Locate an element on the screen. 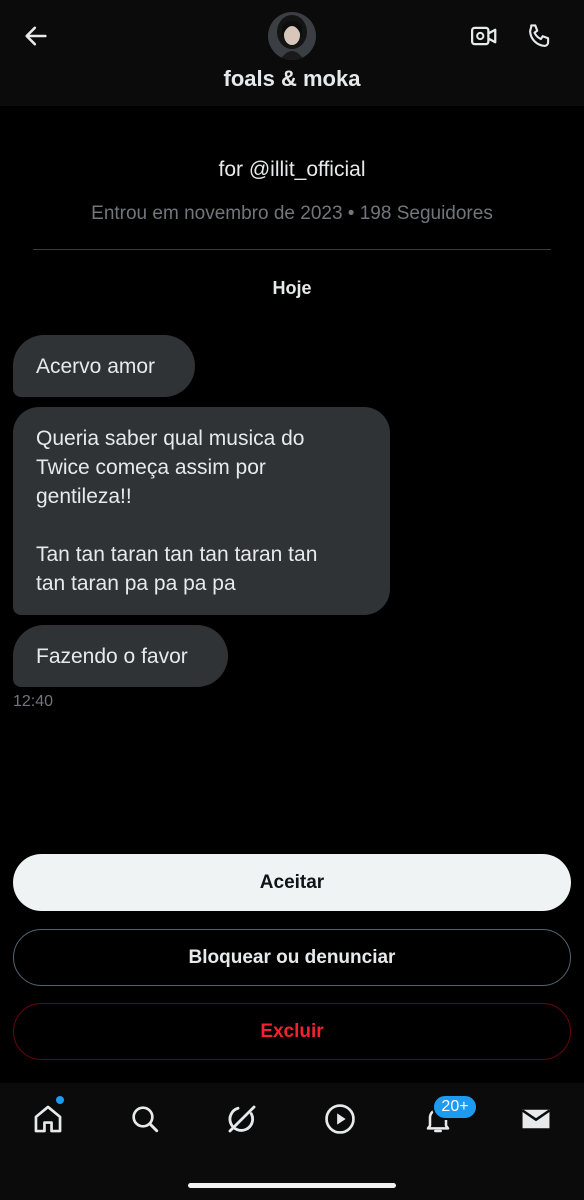 The image size is (584, 1200). nav-video is located at coordinates (340, 1119).